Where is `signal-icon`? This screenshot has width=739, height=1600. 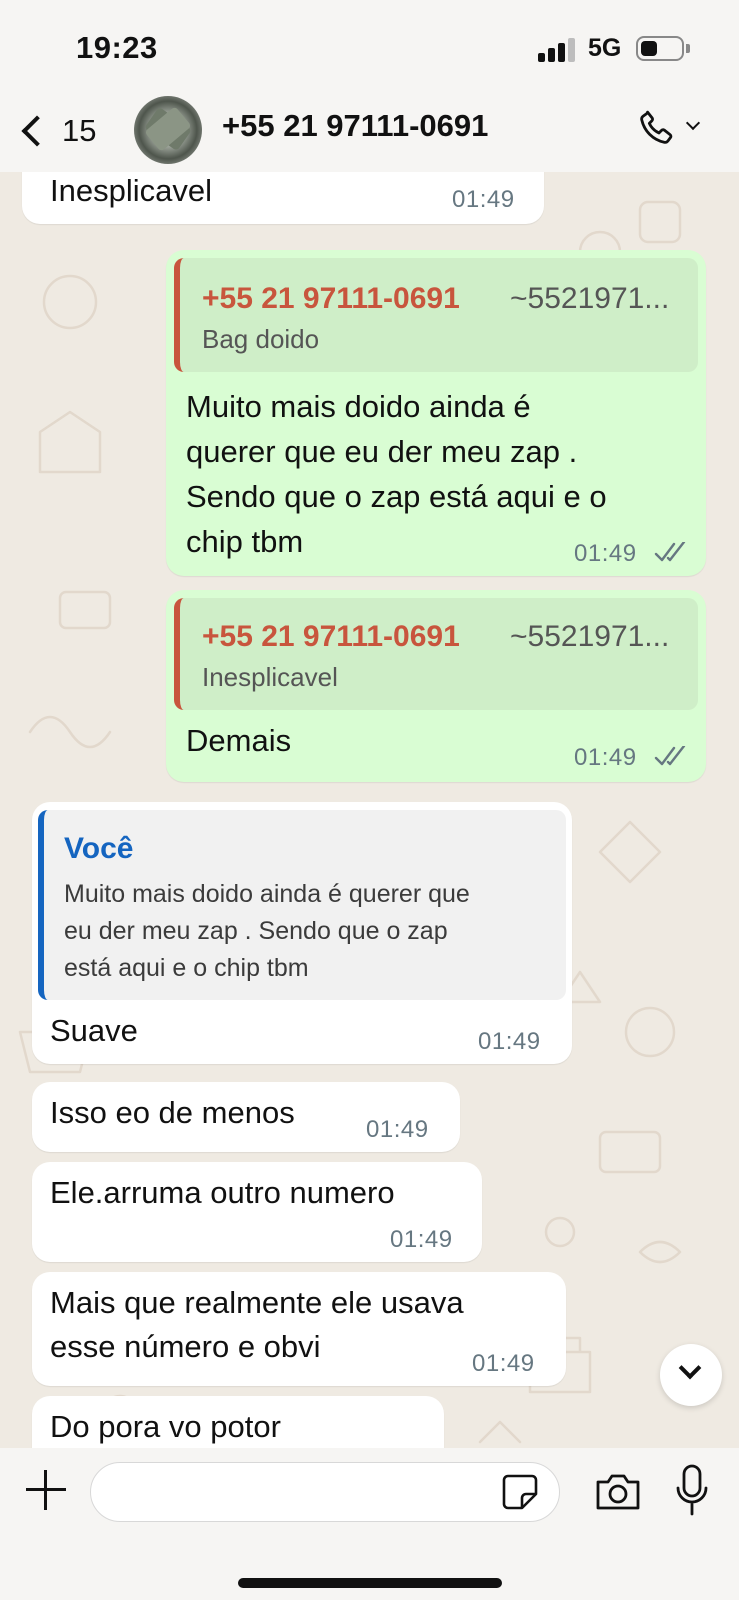 signal-icon is located at coordinates (558, 49).